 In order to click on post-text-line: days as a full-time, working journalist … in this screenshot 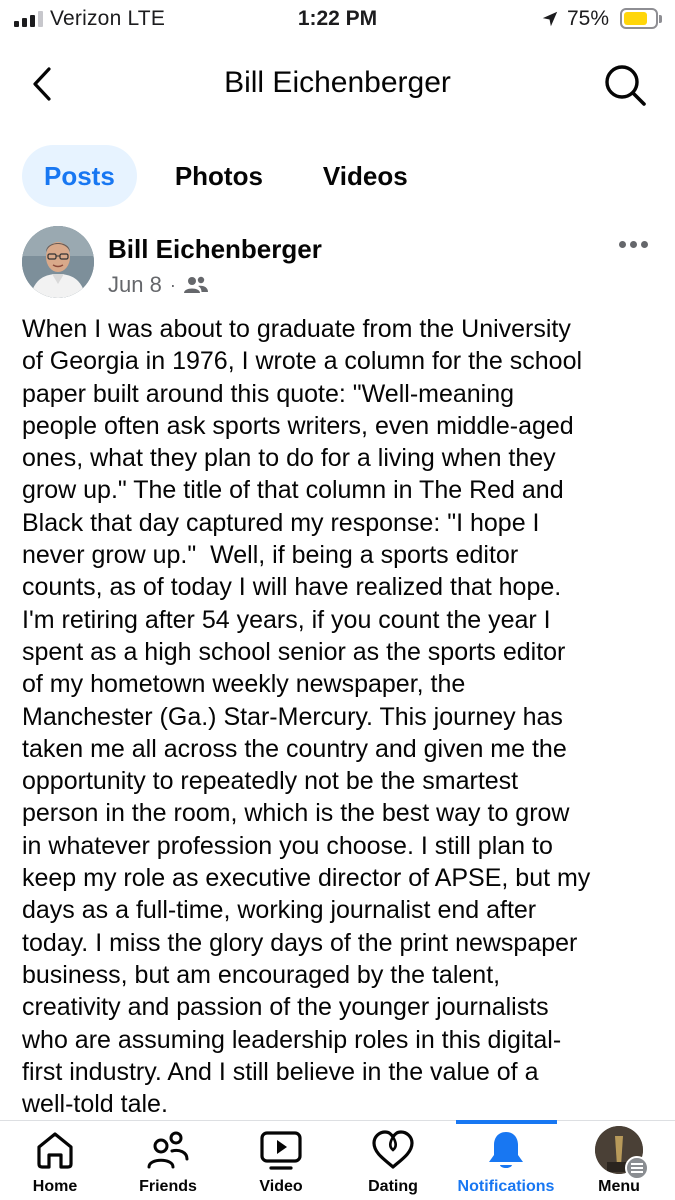, I will do `click(279, 910)`.